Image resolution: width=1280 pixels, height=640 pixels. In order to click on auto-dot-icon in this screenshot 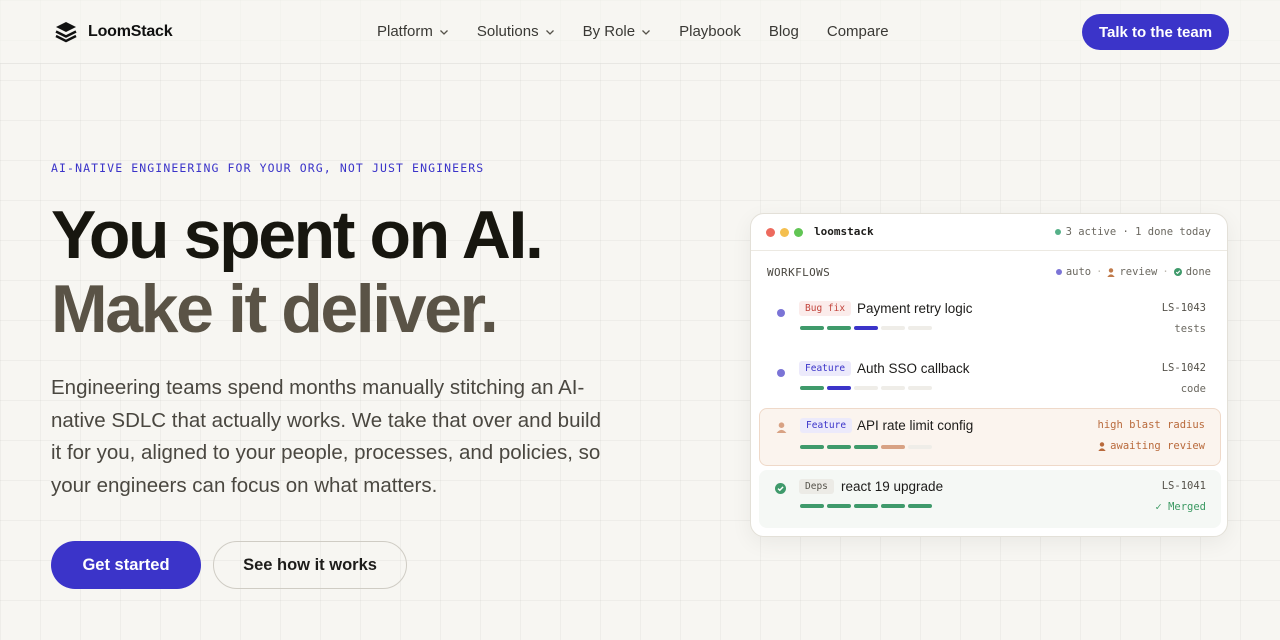, I will do `click(1058, 272)`.